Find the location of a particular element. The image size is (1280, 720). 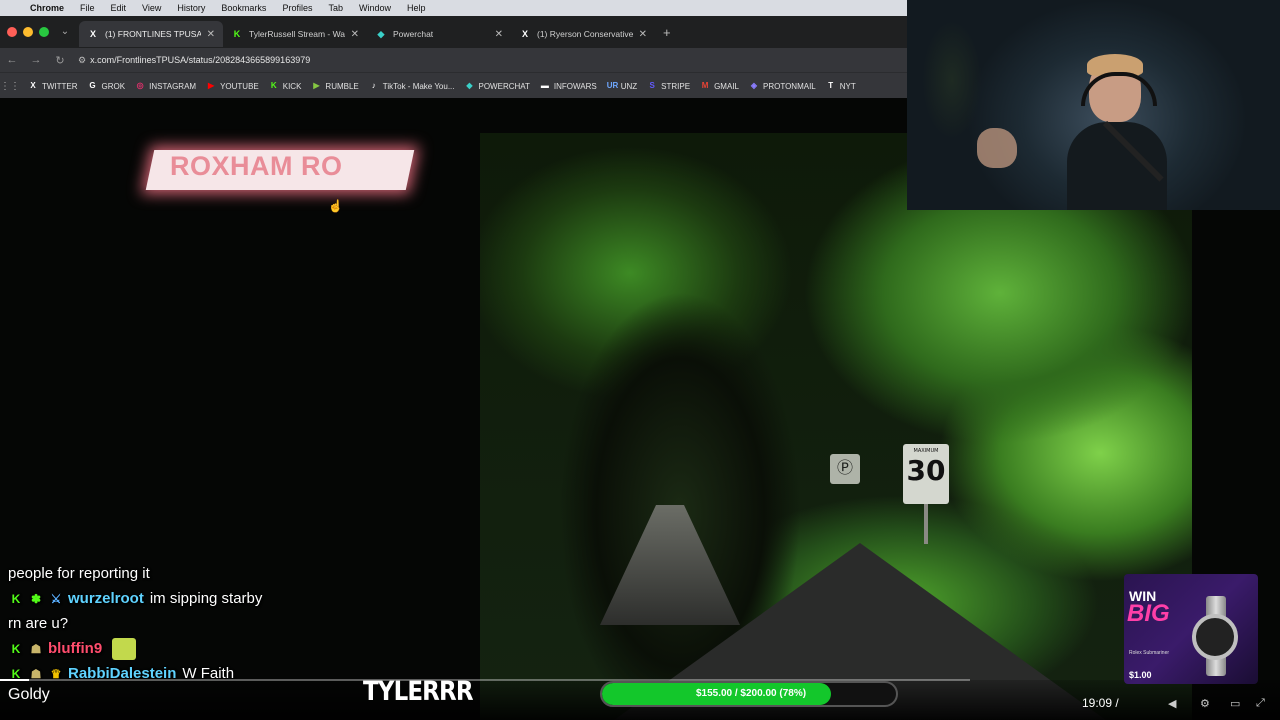

ad-model-text: Rolex Submariner is located at coordinates (1149, 653).